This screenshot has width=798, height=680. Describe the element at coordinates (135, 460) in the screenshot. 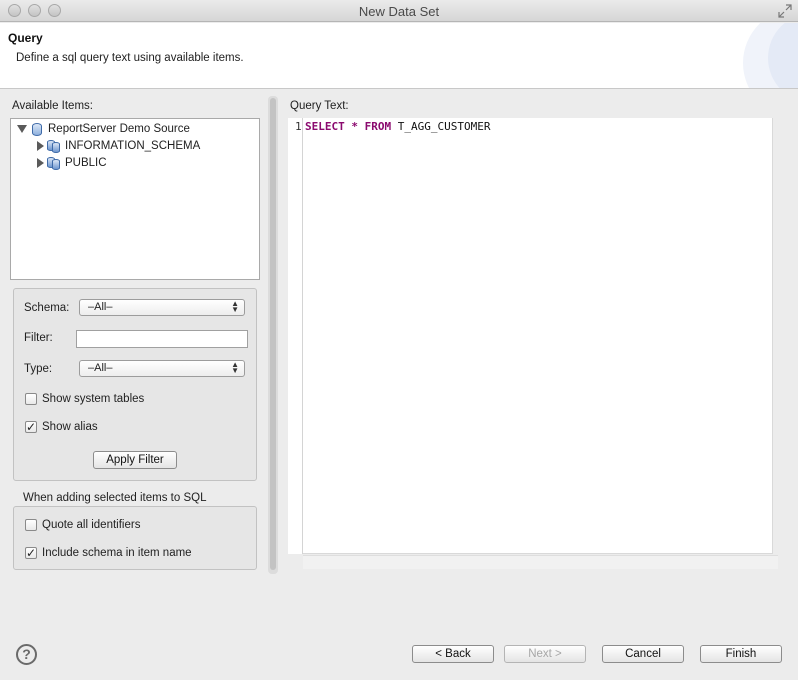

I see `apply-filter-button: Apply Filter` at that location.